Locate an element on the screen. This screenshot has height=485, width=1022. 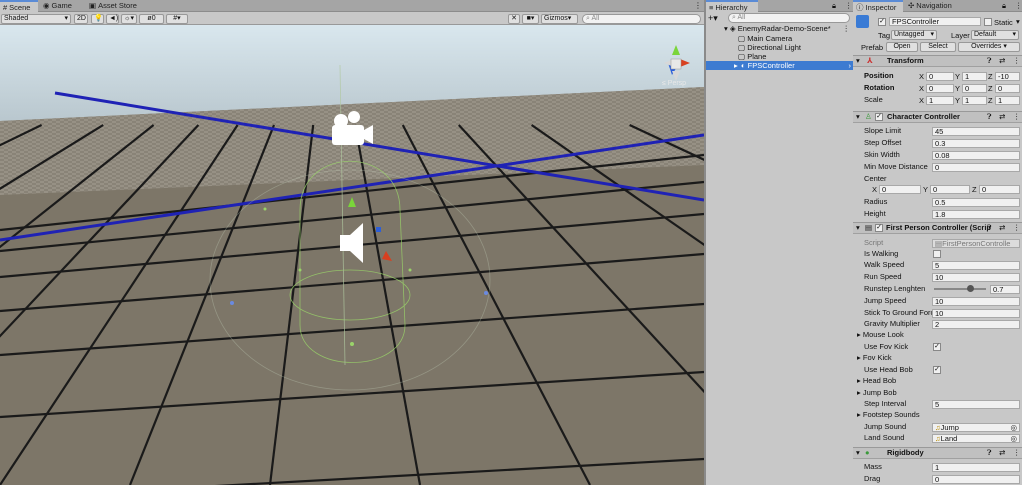
rotation-z-field: 0 is located at coordinates (1007, 88).